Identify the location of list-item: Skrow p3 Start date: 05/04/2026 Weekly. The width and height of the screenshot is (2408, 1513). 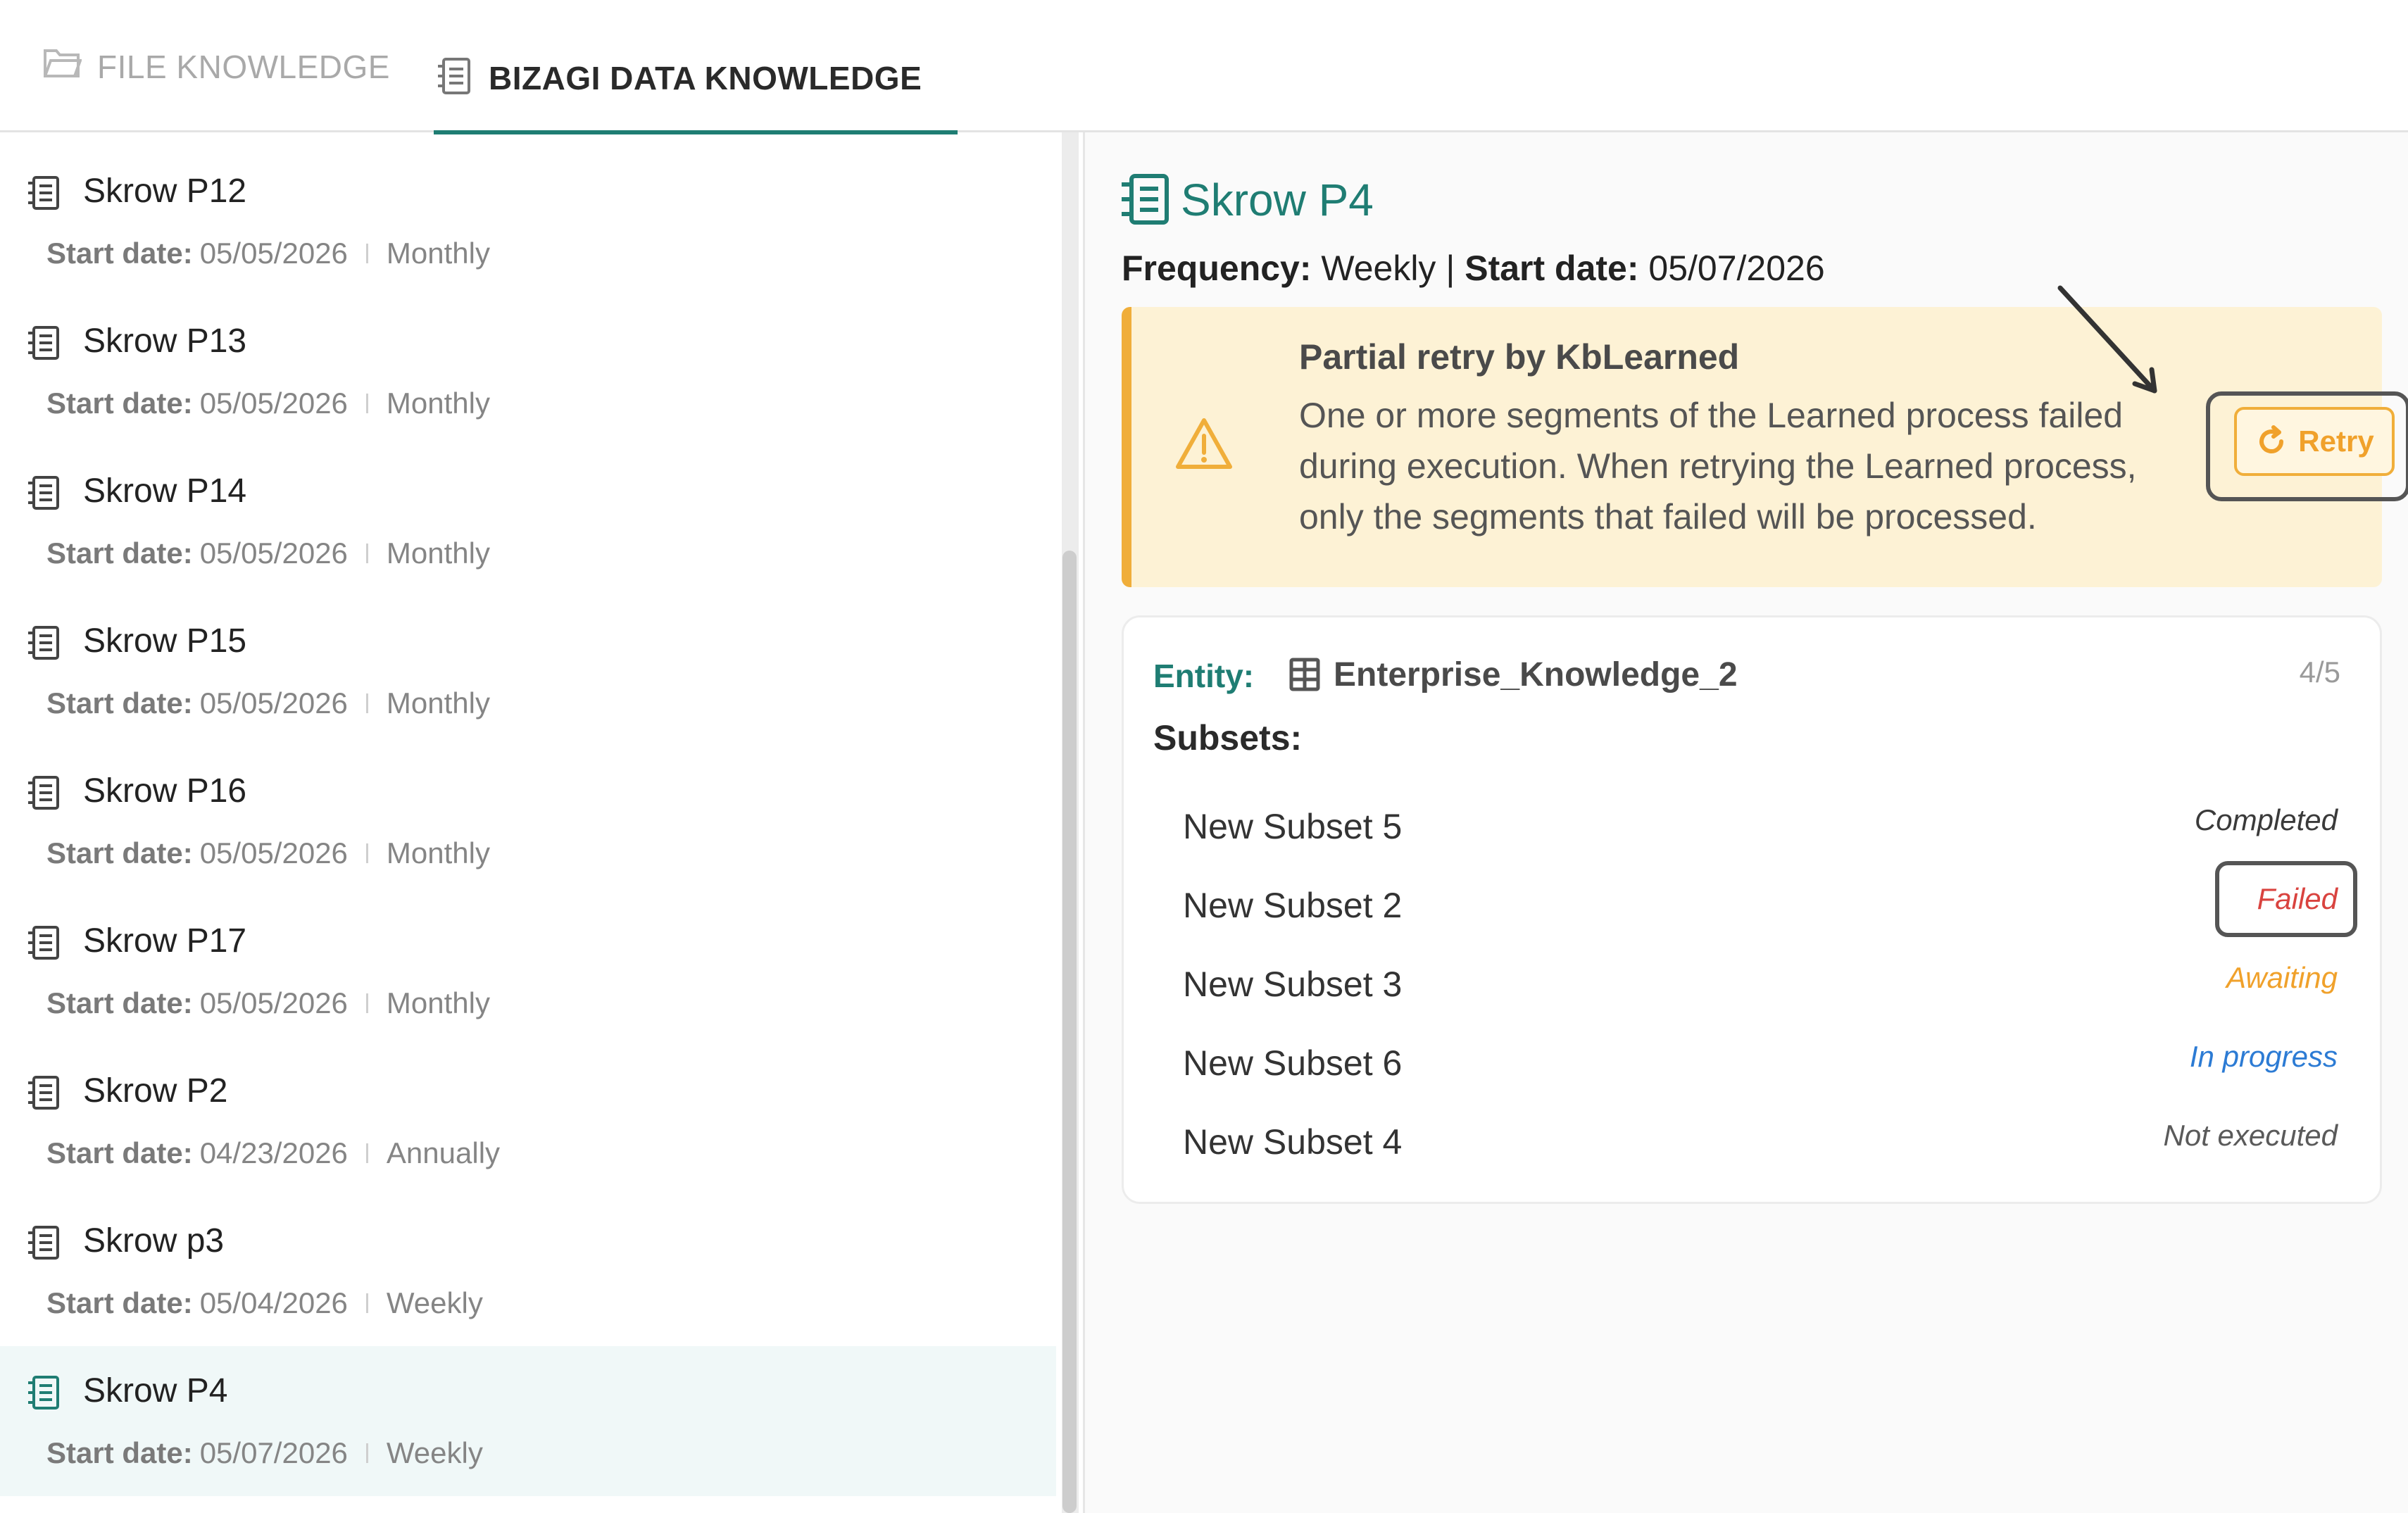
(528, 1271).